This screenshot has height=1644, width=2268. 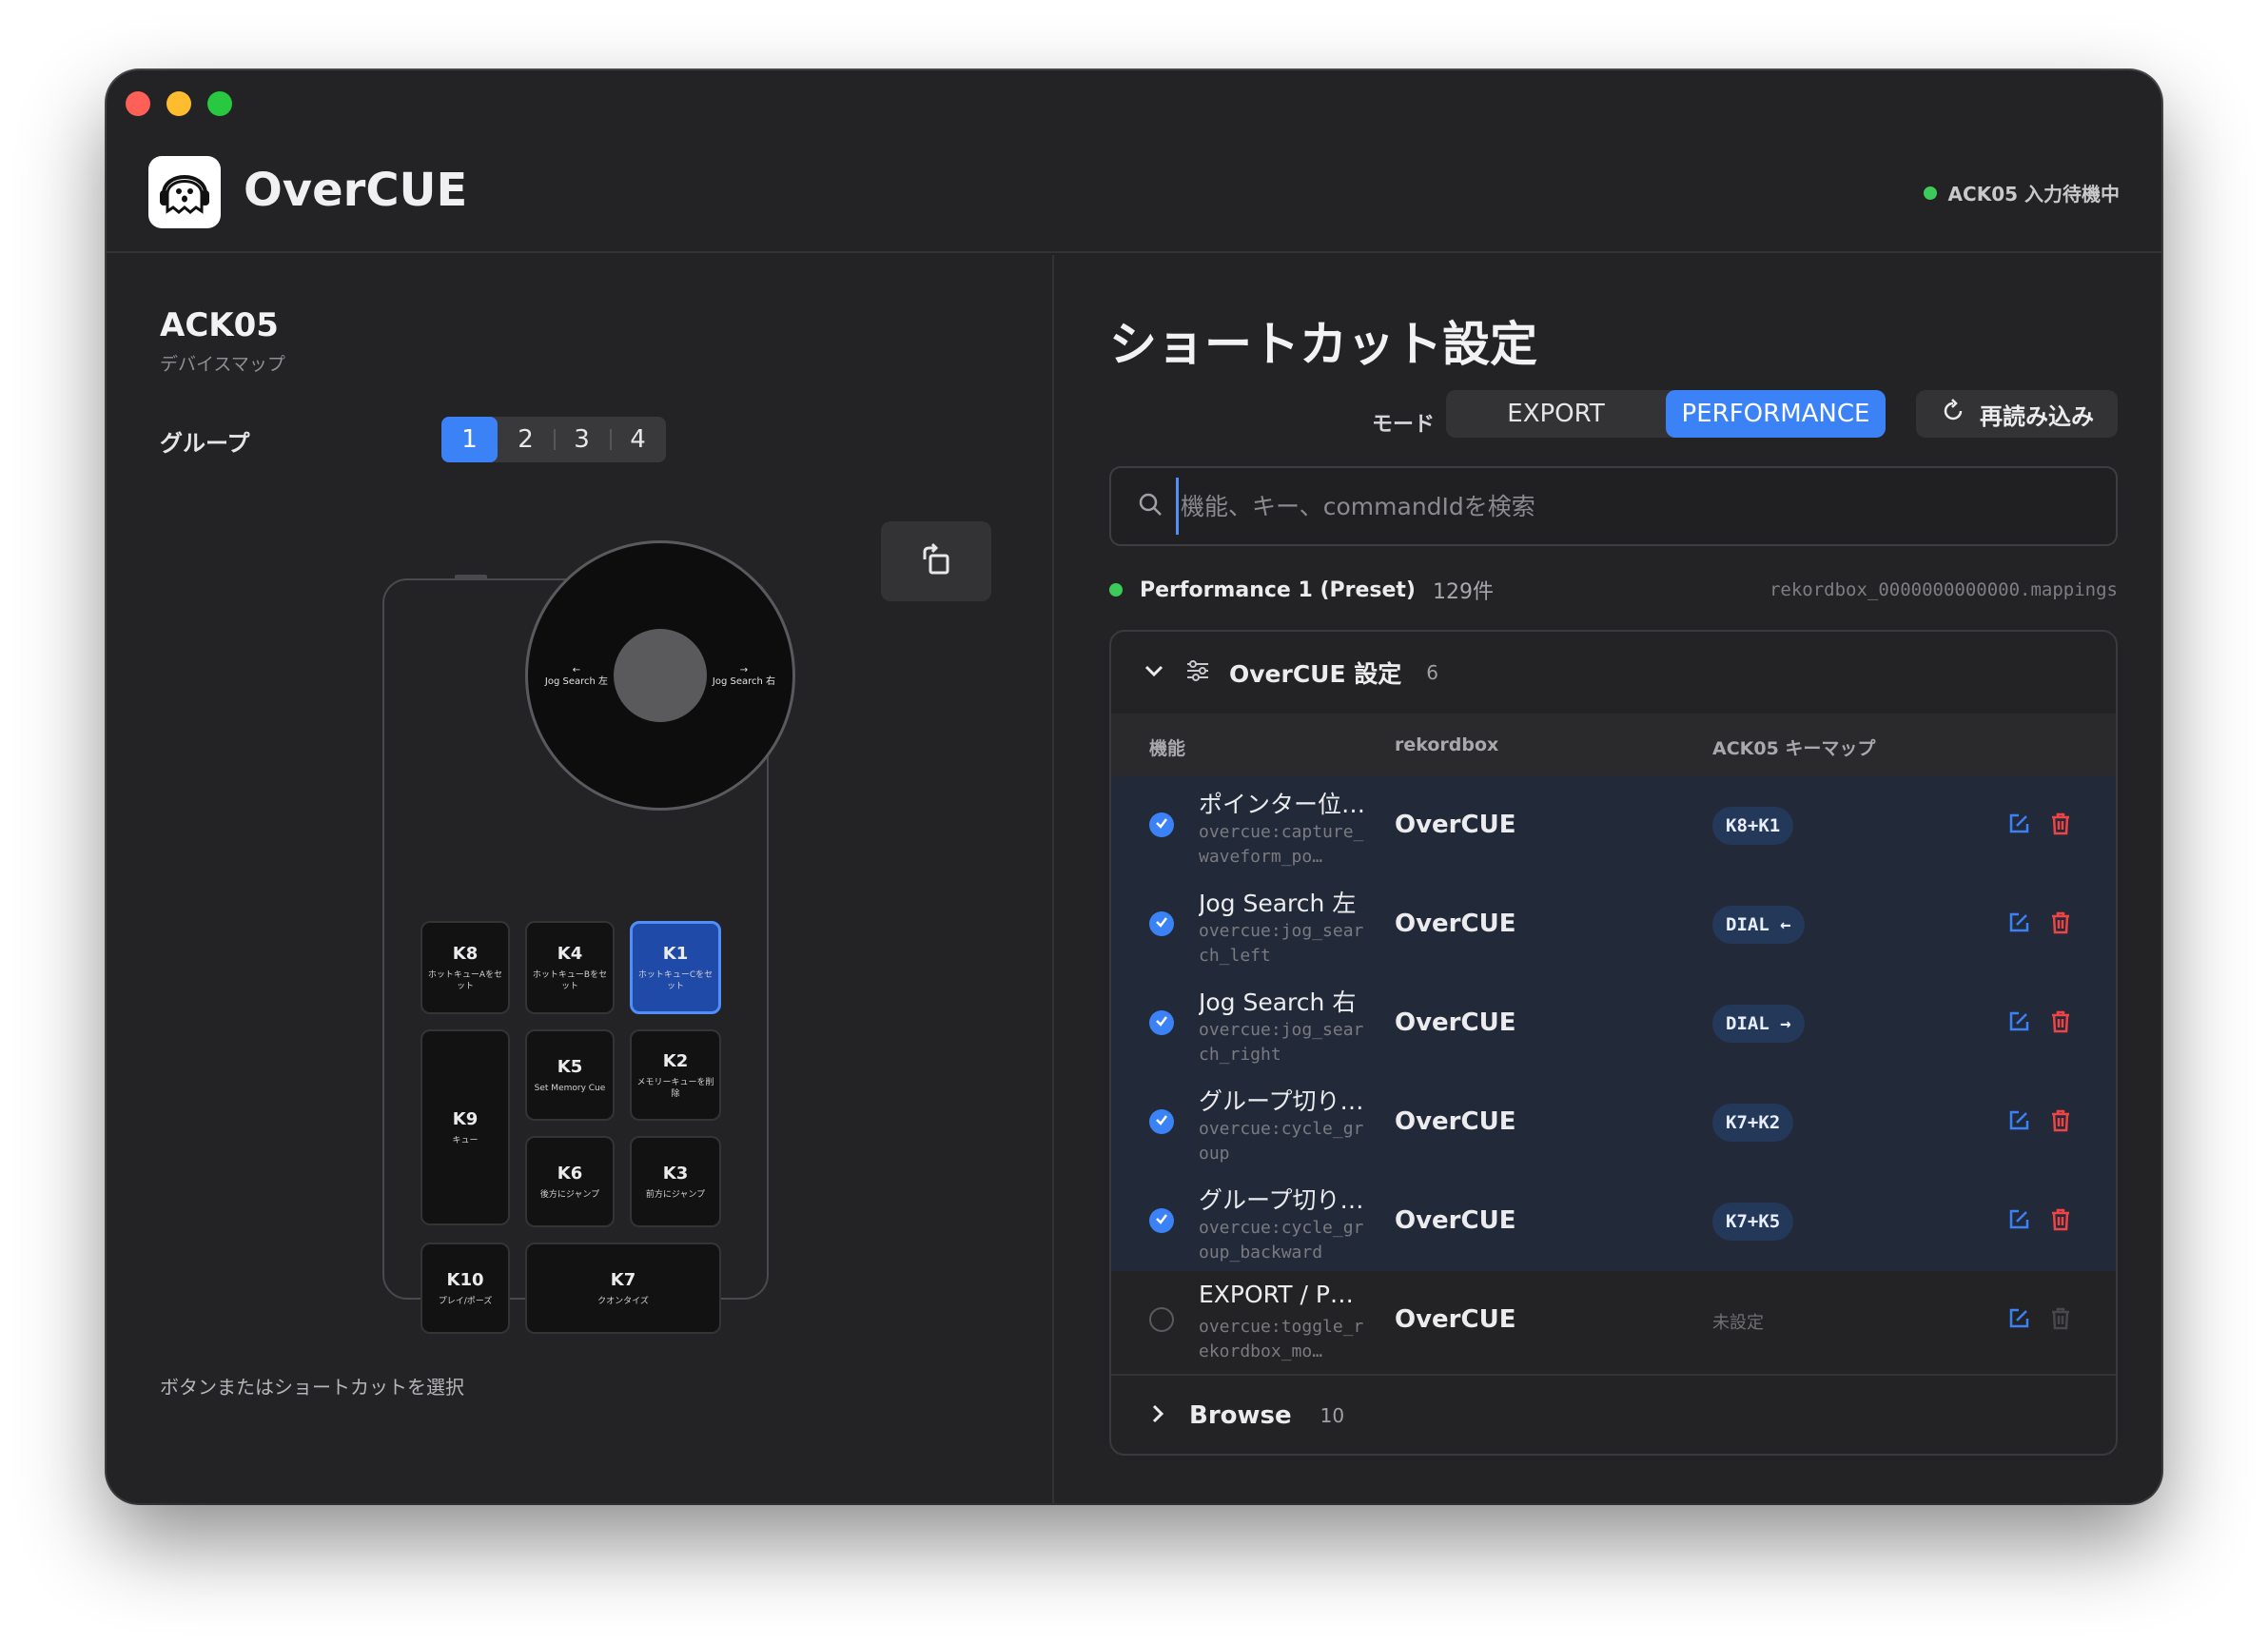 I want to click on column-rekordbox: rekordbox, so click(x=1447, y=744).